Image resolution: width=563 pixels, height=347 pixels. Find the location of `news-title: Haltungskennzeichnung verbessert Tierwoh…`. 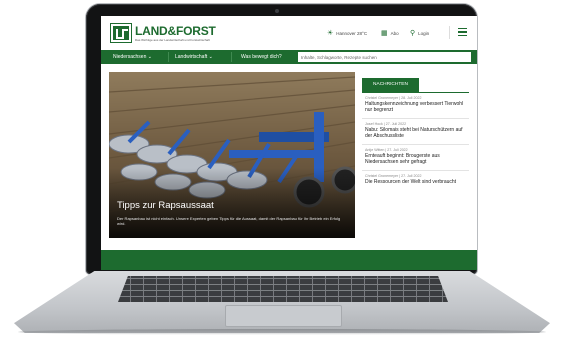

news-title: Haltungskennzeichnung verbessert Tierwoh… is located at coordinates (418, 107).